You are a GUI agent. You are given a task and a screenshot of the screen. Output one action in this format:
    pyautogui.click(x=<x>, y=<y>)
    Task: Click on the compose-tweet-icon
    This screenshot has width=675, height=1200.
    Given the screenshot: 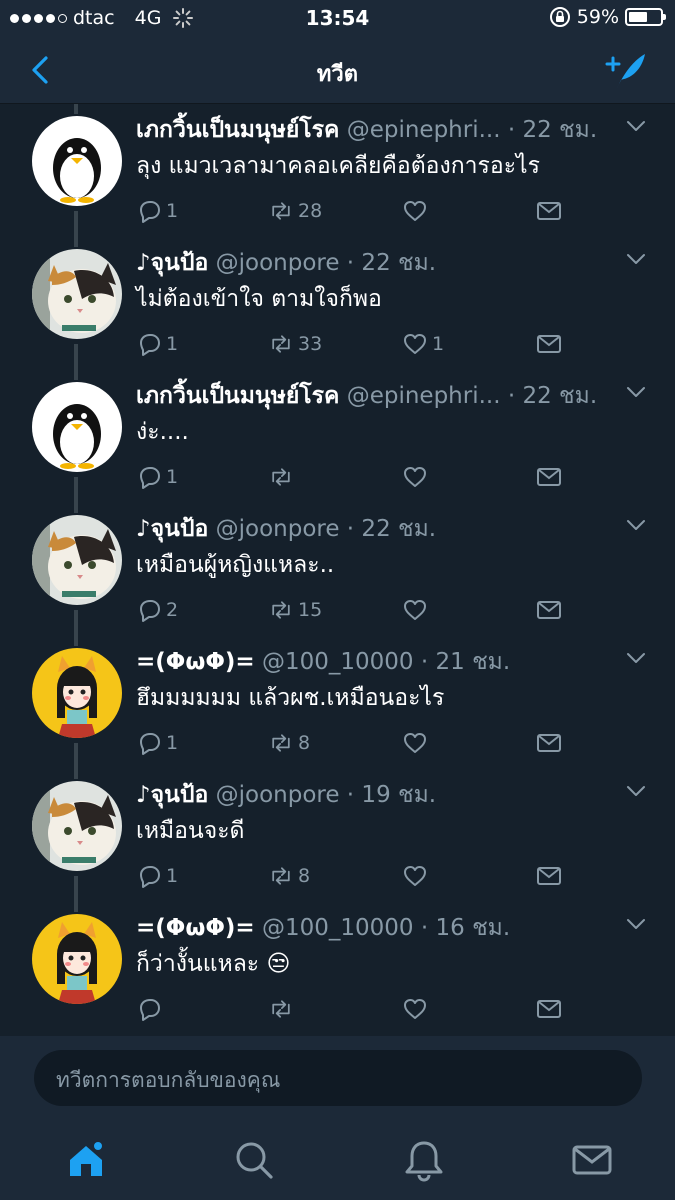 What is the action you would take?
    pyautogui.click(x=626, y=70)
    